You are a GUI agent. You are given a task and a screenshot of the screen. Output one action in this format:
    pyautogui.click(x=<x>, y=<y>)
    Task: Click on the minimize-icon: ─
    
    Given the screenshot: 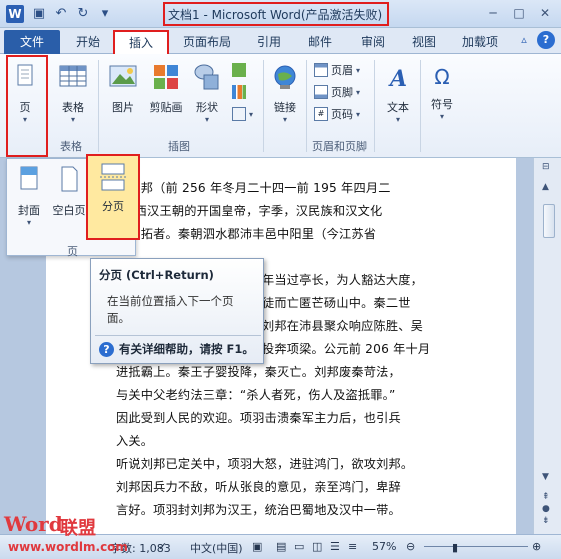 What is the action you would take?
    pyautogui.click(x=493, y=13)
    